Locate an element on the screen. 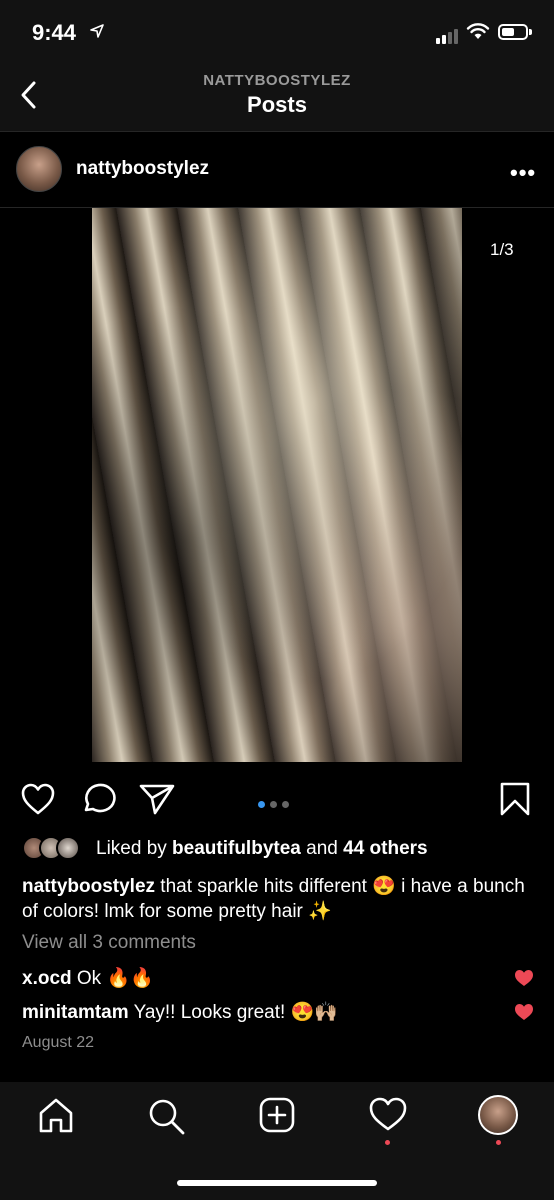 The width and height of the screenshot is (554, 1200). comment-text: Ok 🔥🔥 is located at coordinates (112, 978).